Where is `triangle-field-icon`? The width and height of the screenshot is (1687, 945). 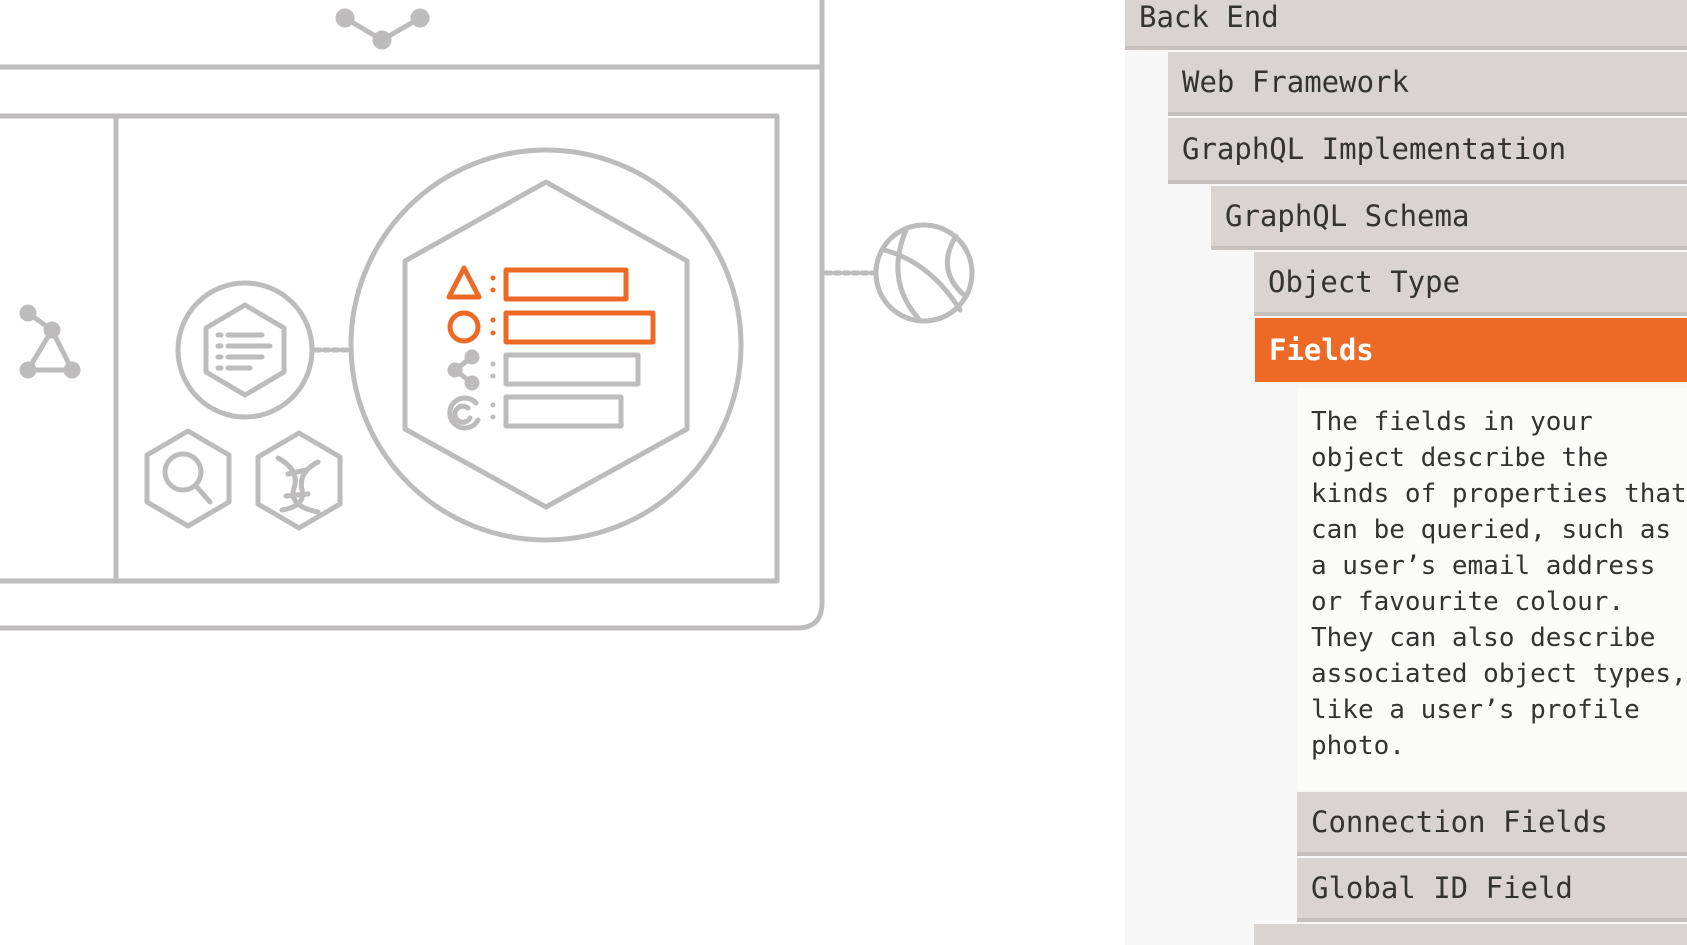
triangle-field-icon is located at coordinates (537, 283).